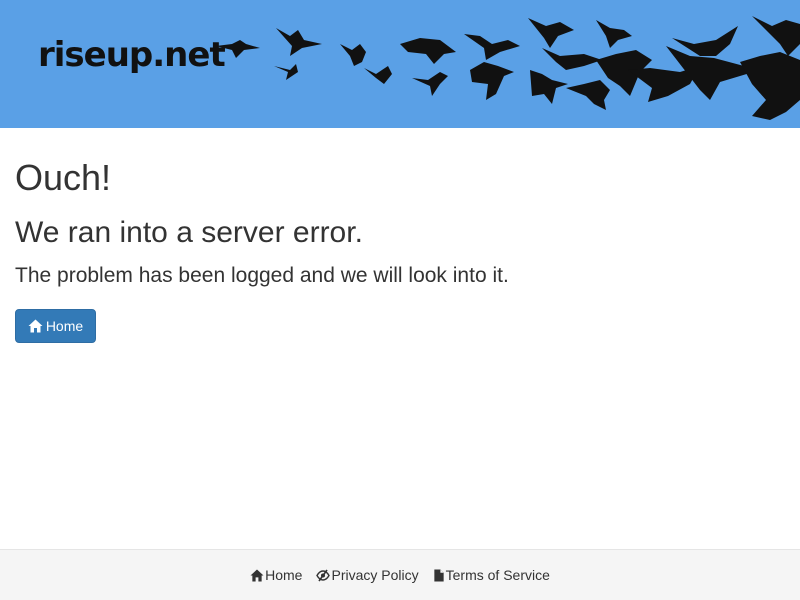  Describe the element at coordinates (63, 177) in the screenshot. I see `page-title: Ouch!` at that location.